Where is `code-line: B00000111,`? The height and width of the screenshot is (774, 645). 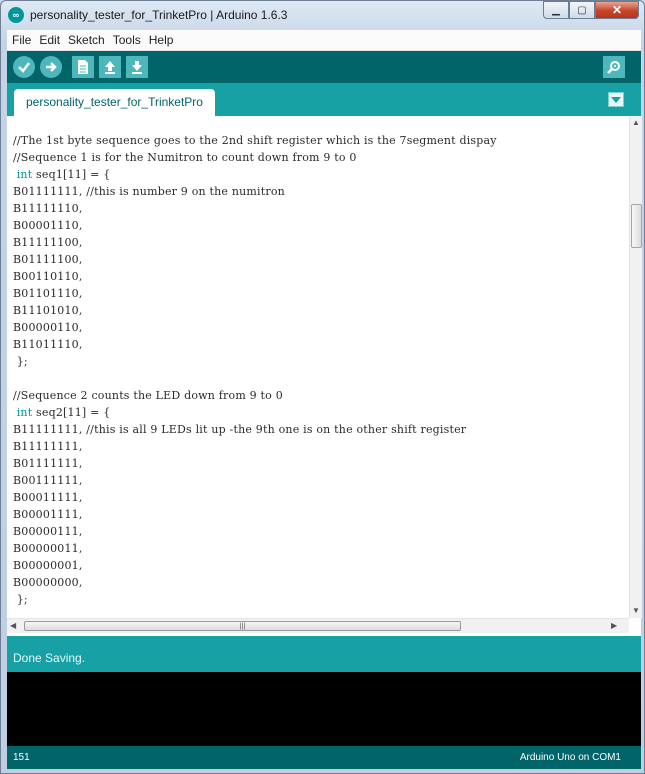
code-line: B00000111, is located at coordinates (48, 531).